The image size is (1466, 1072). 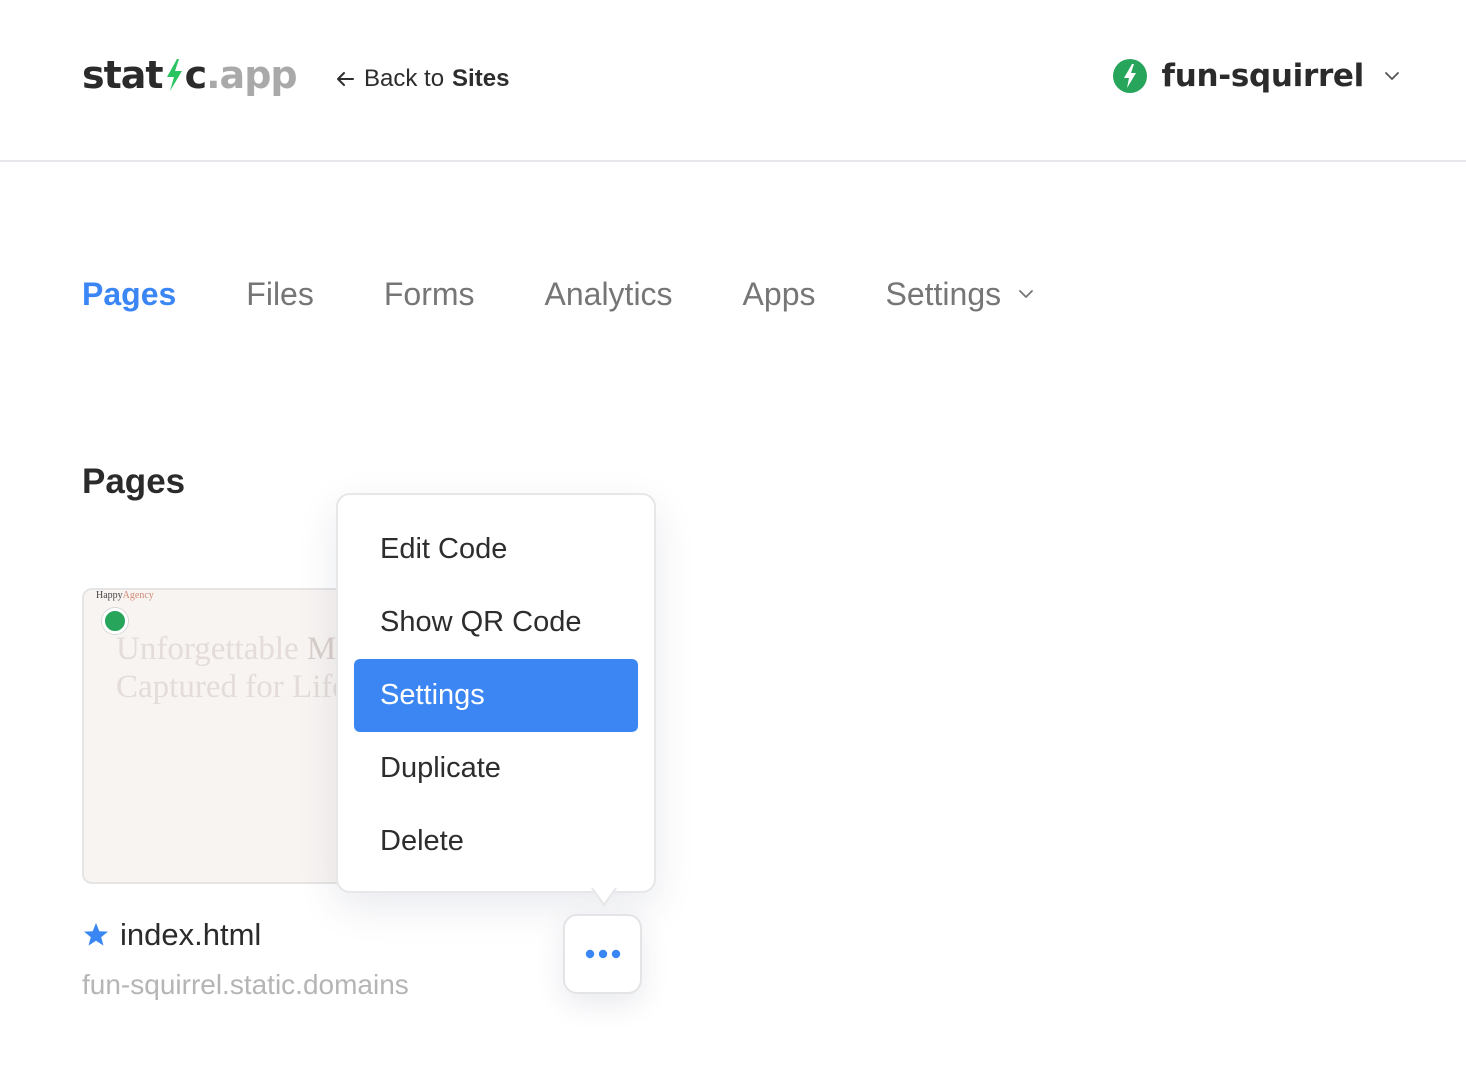 I want to click on tab-analytics: Analytics, so click(x=609, y=294).